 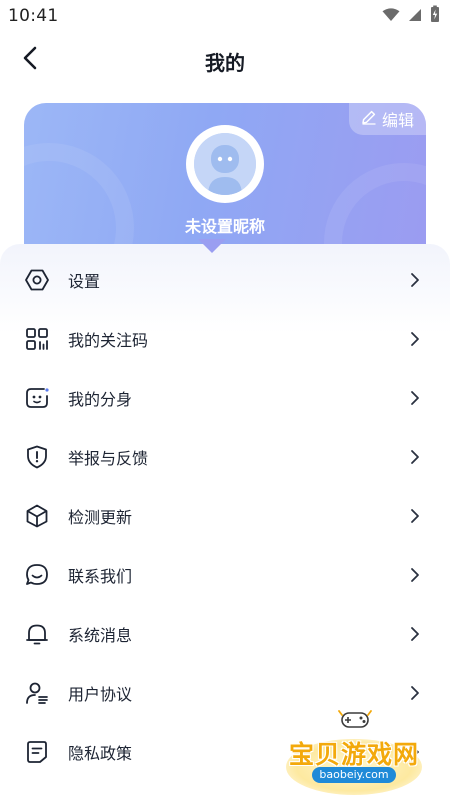 I want to click on menu-item-label: 用户协议, so click(x=100, y=694).